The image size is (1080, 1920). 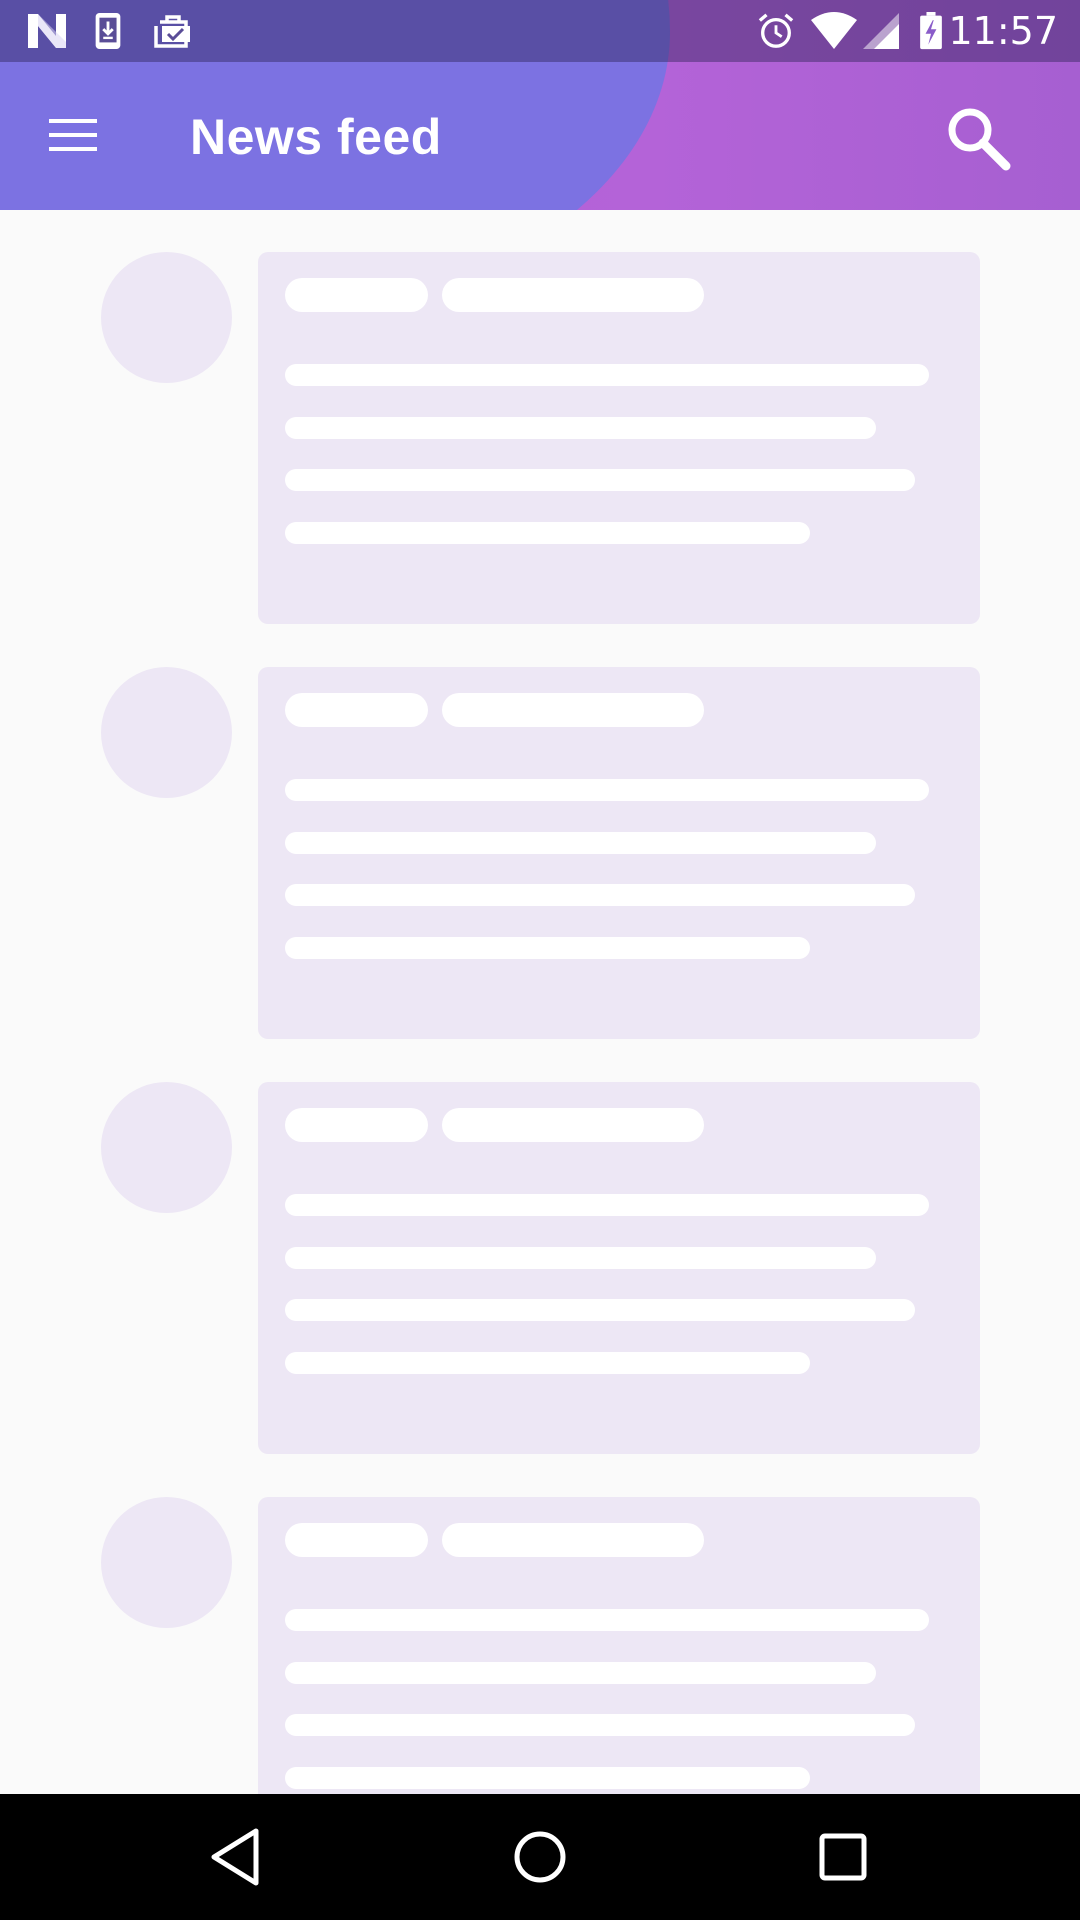 I want to click on search-icon, so click(x=978, y=138).